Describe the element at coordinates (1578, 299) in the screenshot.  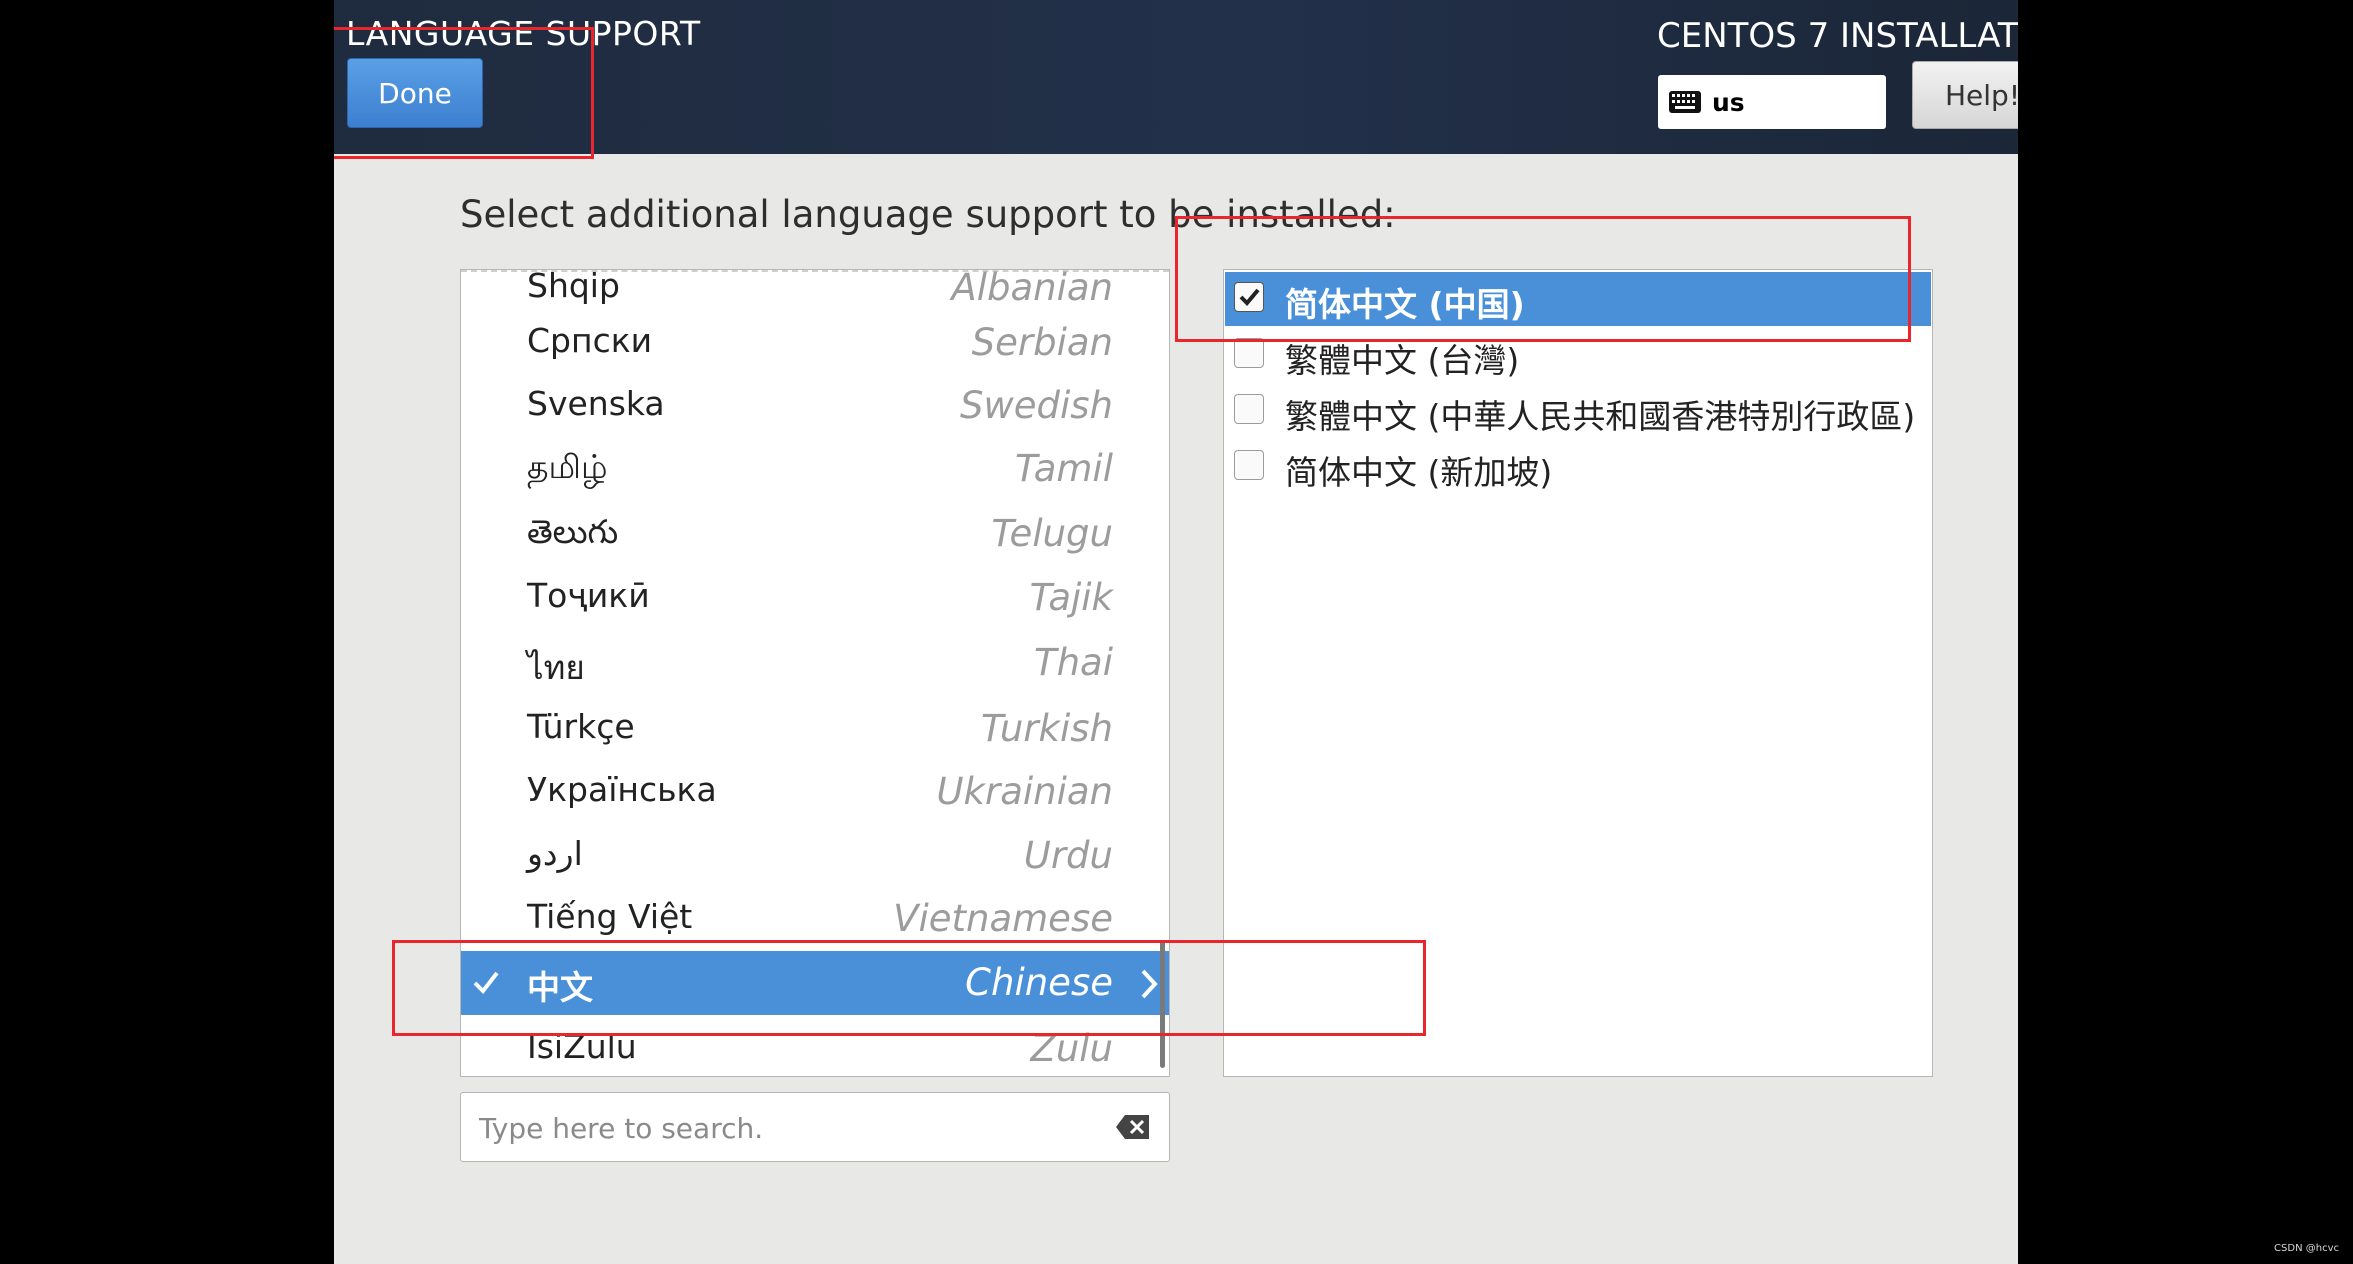
I see `locale-row: 简体中文 (中国)` at that location.